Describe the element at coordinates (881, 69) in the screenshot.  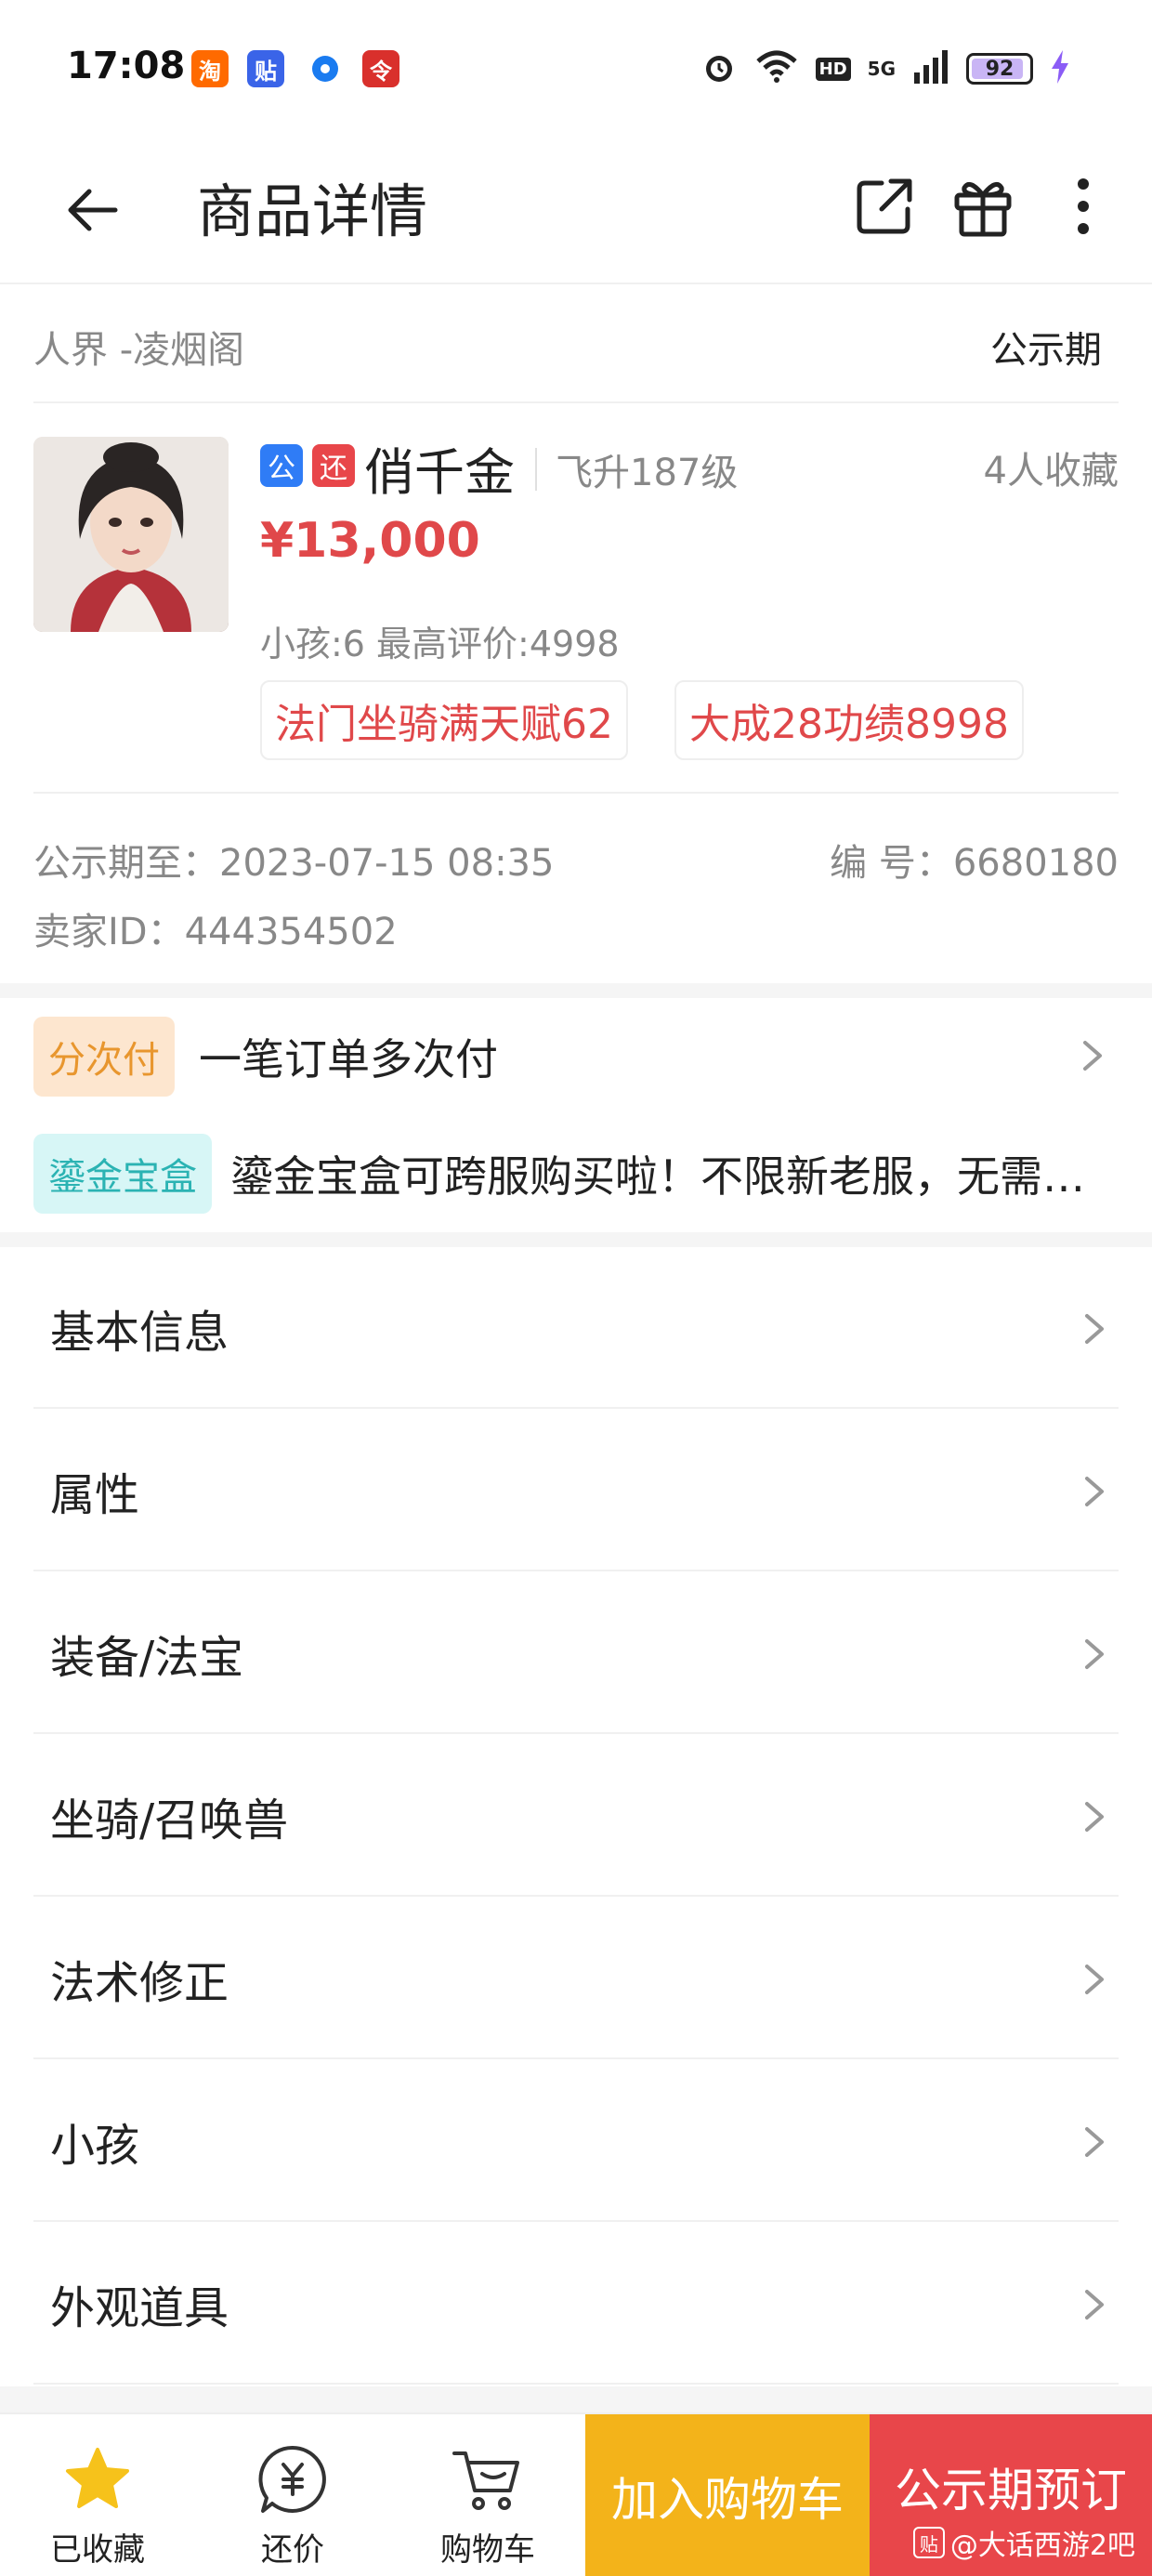
I see `network-type: 5G` at that location.